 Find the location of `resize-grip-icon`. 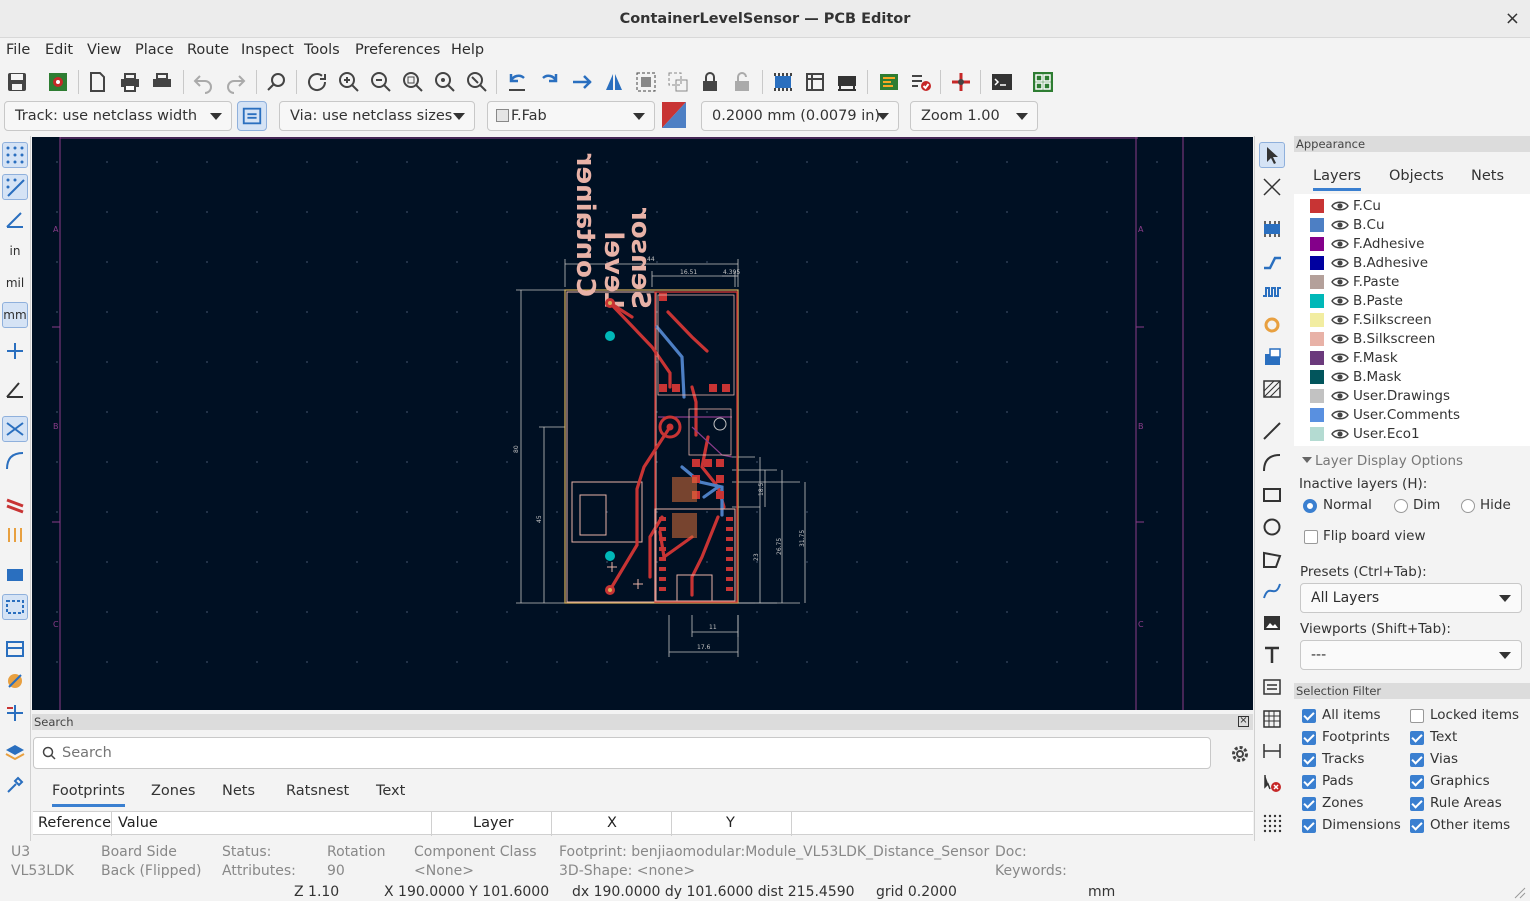

resize-grip-icon is located at coordinates (1519, 892).